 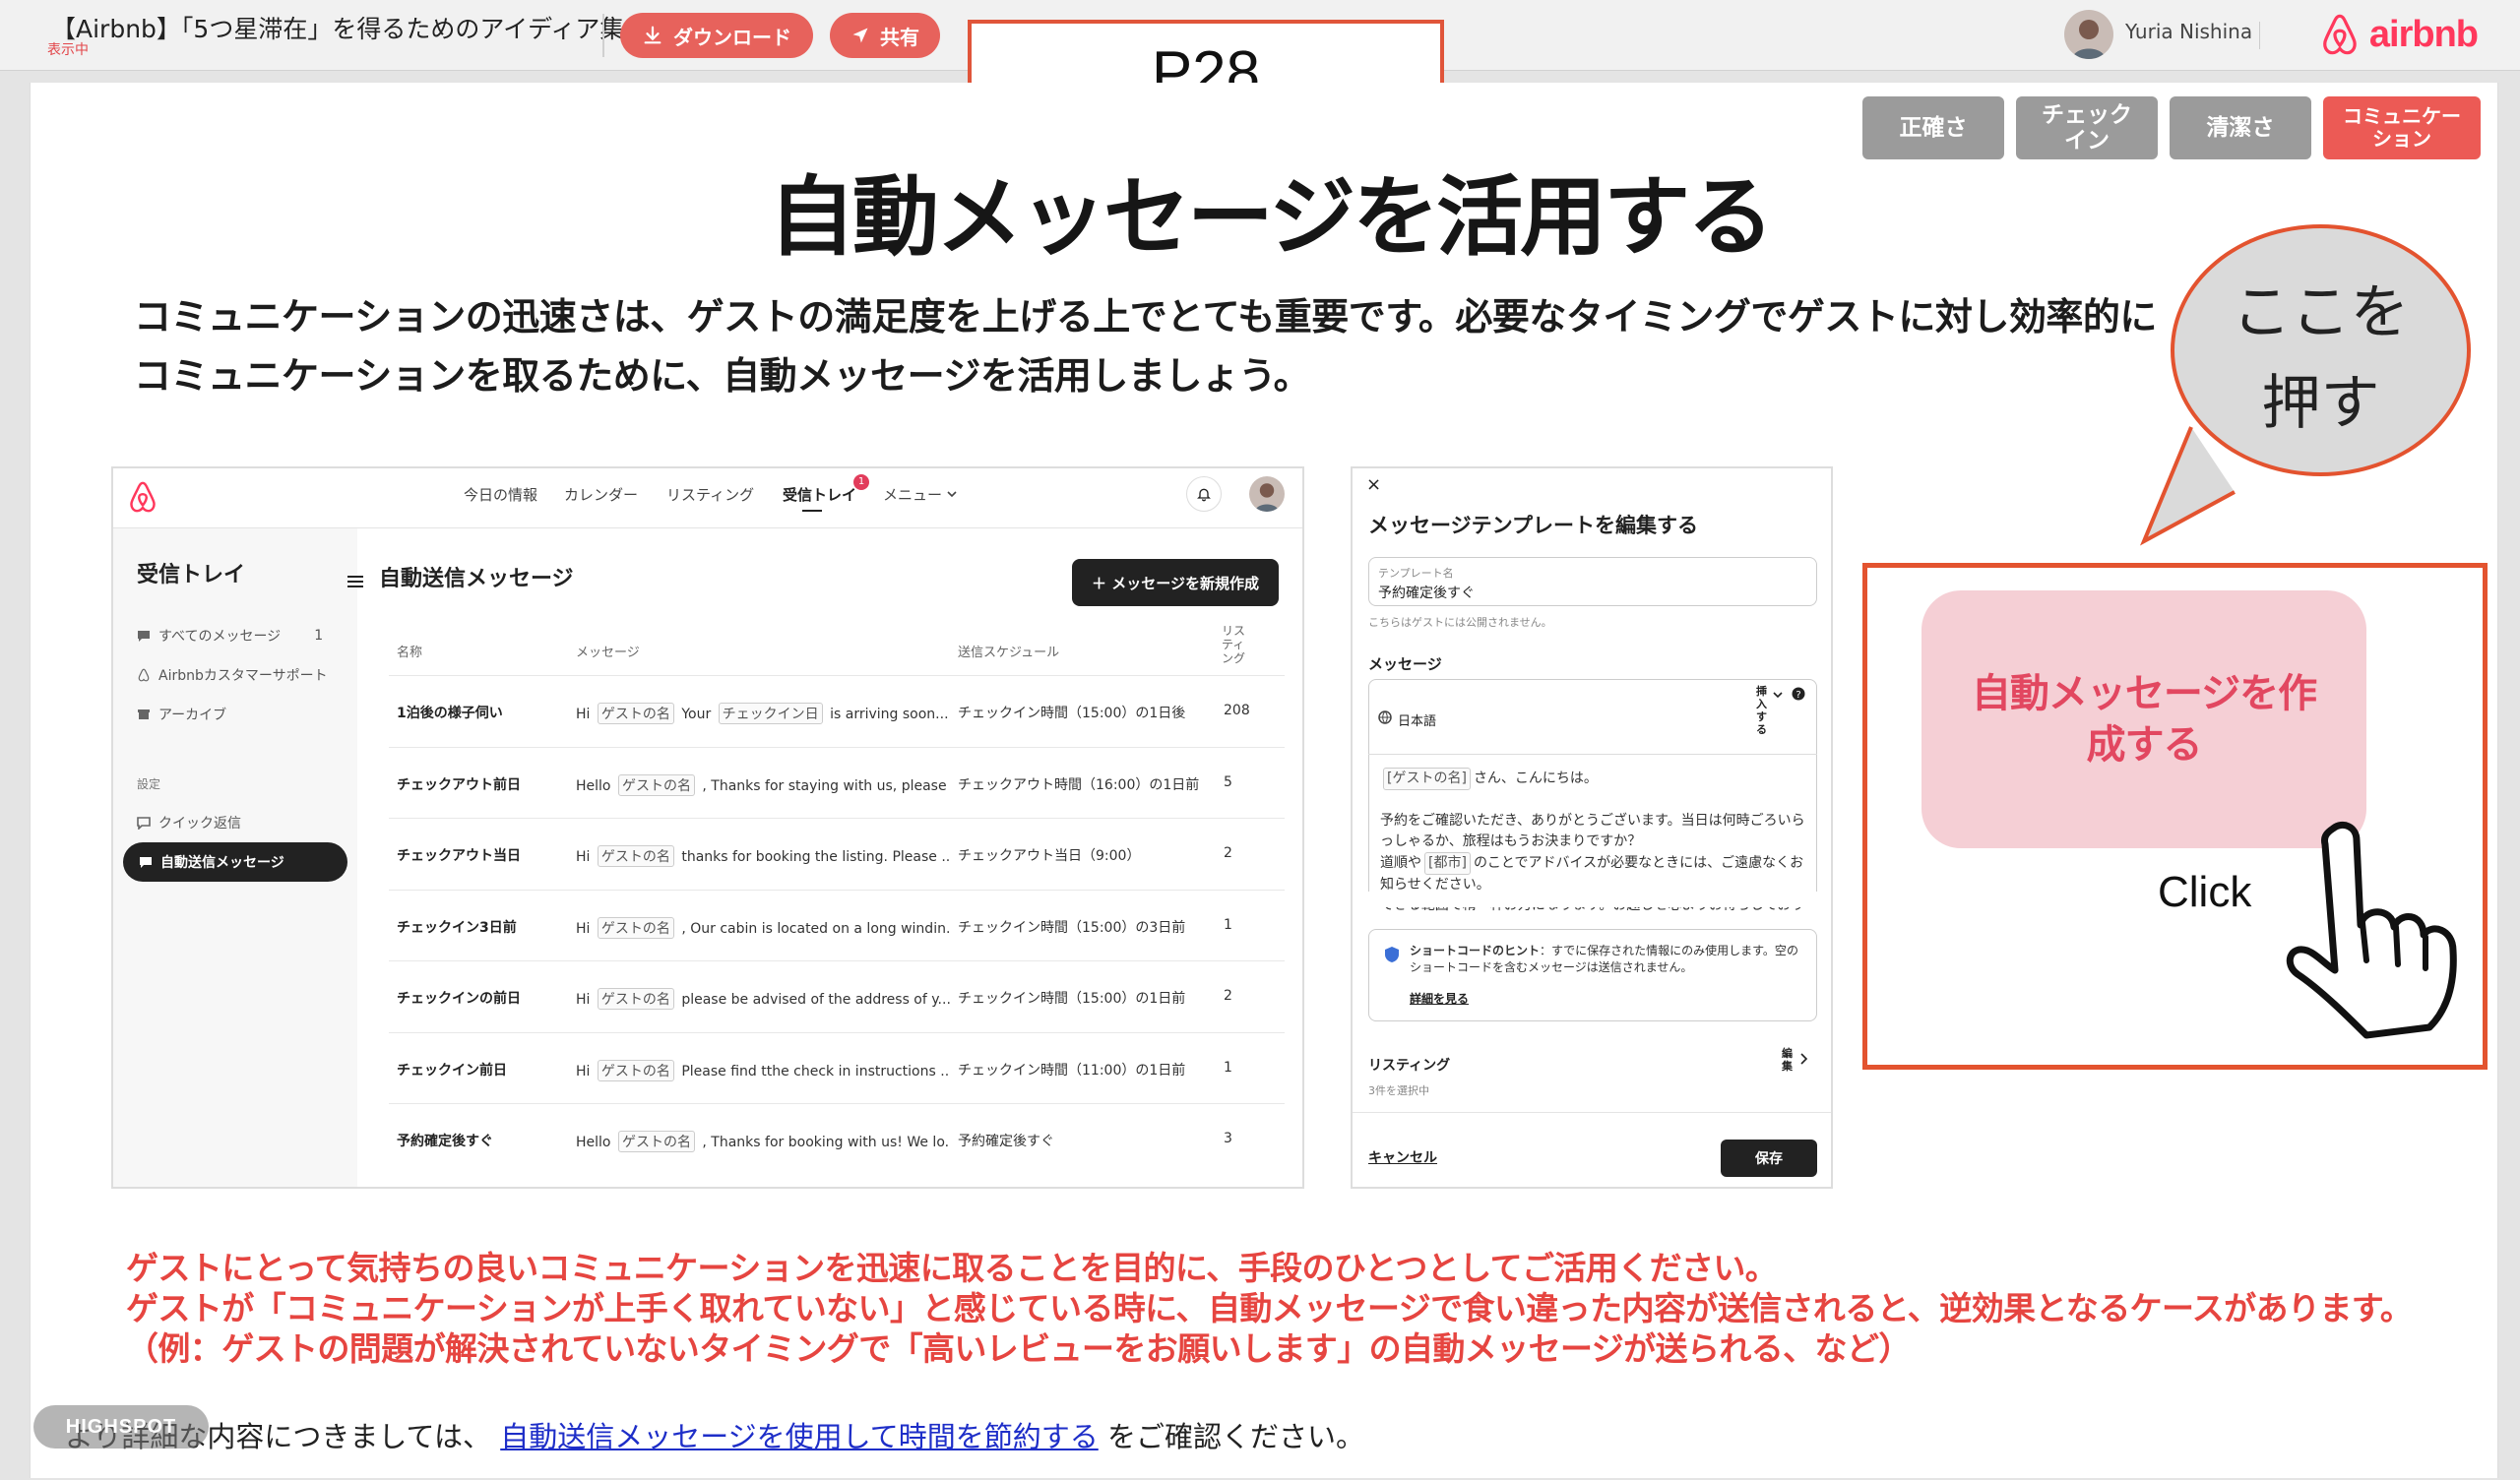 What do you see at coordinates (696, 714) in the screenshot?
I see `row-message-text: Your` at bounding box center [696, 714].